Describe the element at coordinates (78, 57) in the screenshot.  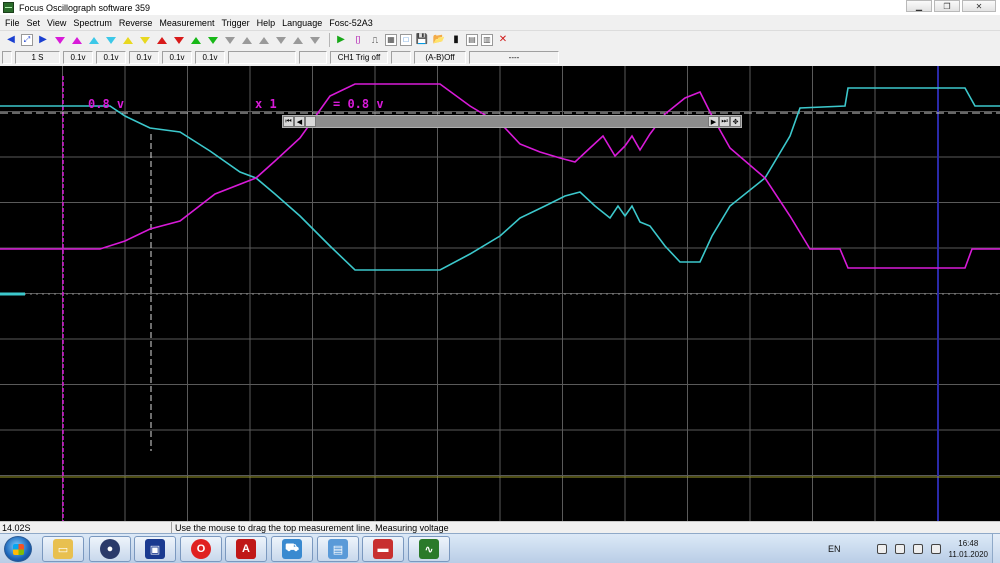
I see `ch-scale-1: 0.1v` at that location.